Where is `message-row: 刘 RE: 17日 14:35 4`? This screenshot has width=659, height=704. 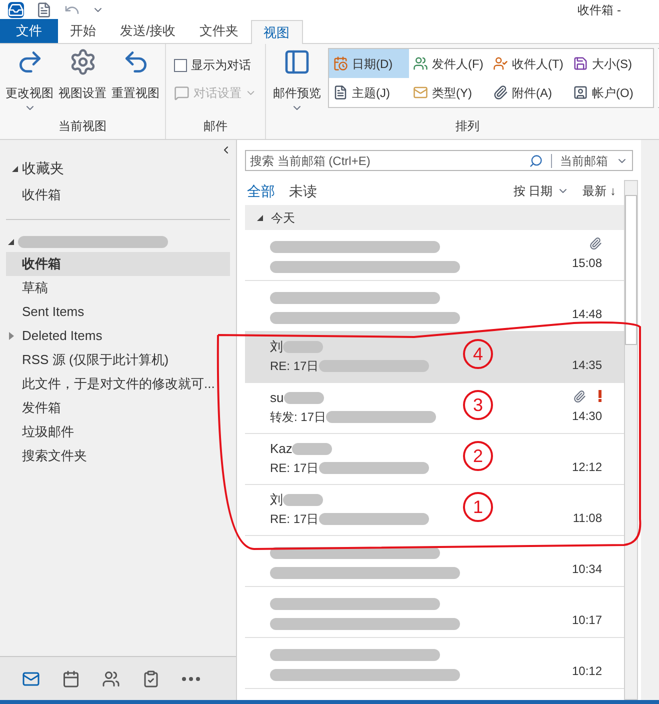 message-row: 刘 RE: 17日 14:35 4 is located at coordinates (434, 357).